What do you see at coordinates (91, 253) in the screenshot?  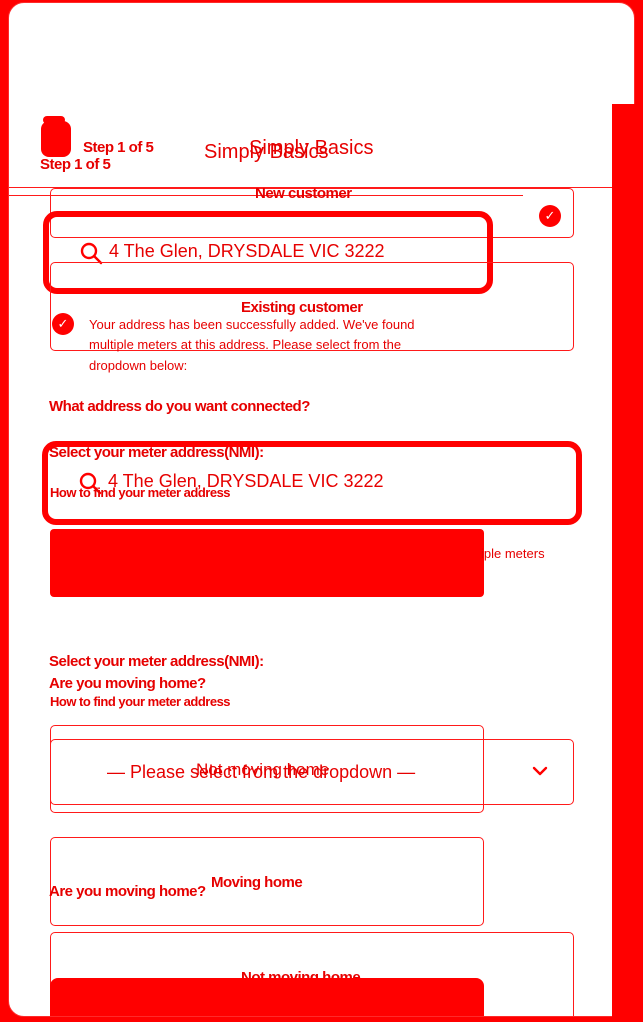 I see `search-icon` at bounding box center [91, 253].